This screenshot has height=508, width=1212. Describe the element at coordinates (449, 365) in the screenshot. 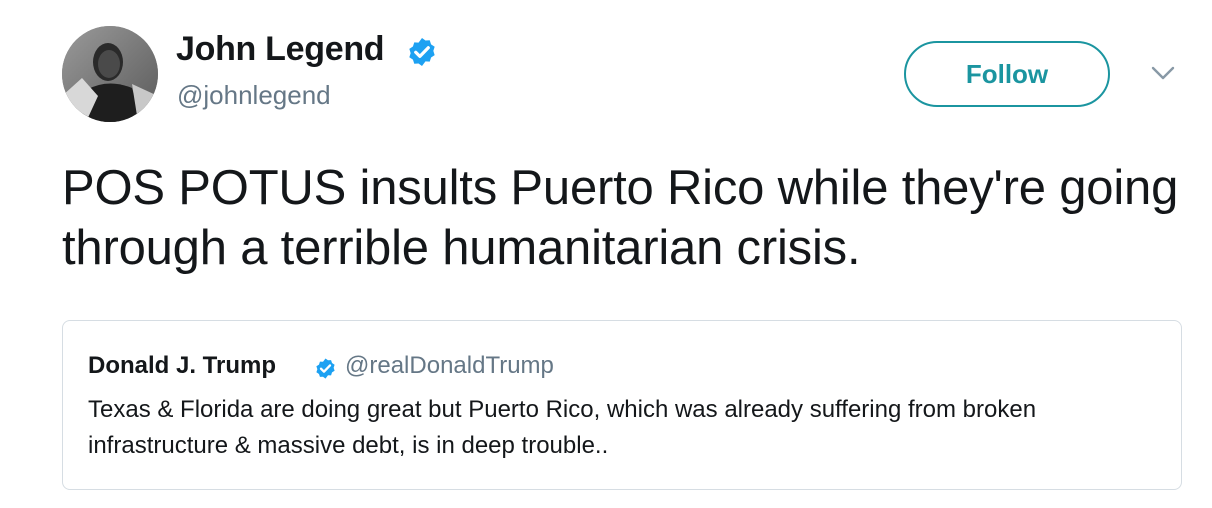

I see `quoted-author-handle: @realDonaldTrump` at that location.